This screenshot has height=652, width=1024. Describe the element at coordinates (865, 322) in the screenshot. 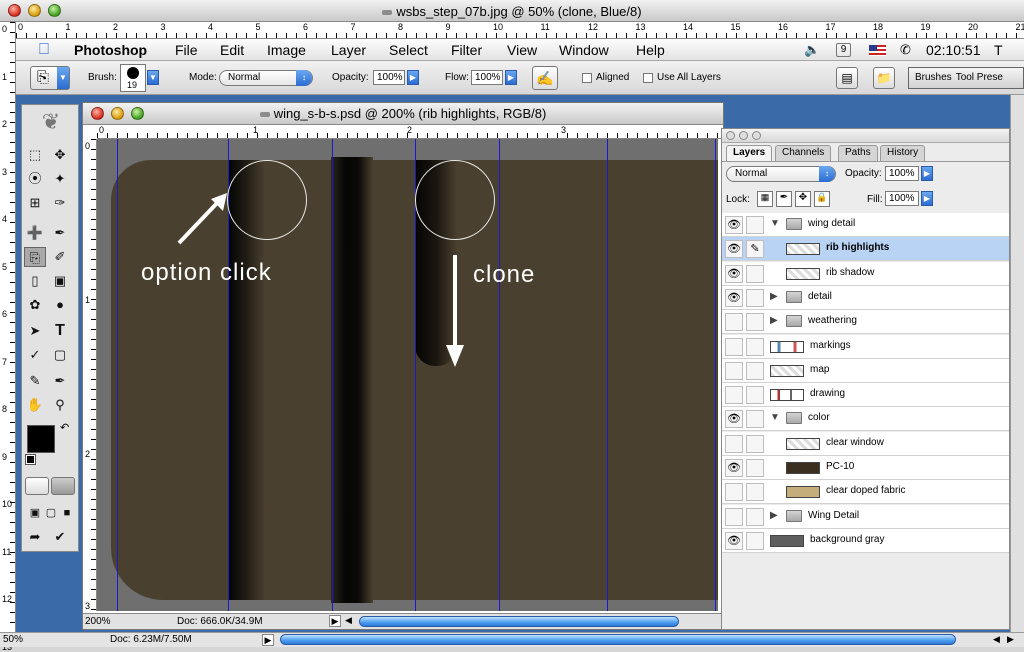

I see `layer-group-row: ▶ weathering` at that location.